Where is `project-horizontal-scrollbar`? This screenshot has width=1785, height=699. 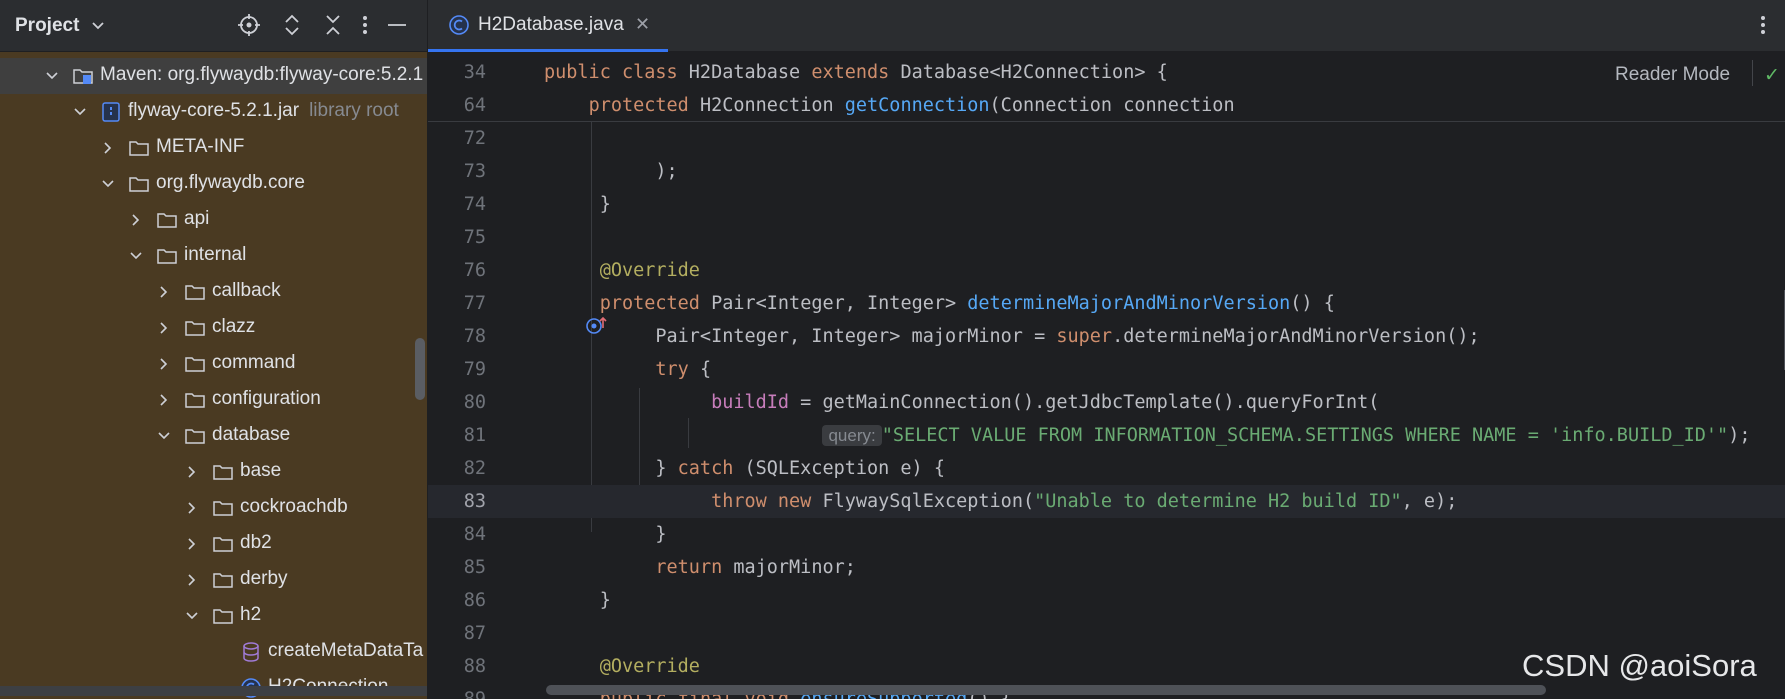
project-horizontal-scrollbar is located at coordinates (213, 691).